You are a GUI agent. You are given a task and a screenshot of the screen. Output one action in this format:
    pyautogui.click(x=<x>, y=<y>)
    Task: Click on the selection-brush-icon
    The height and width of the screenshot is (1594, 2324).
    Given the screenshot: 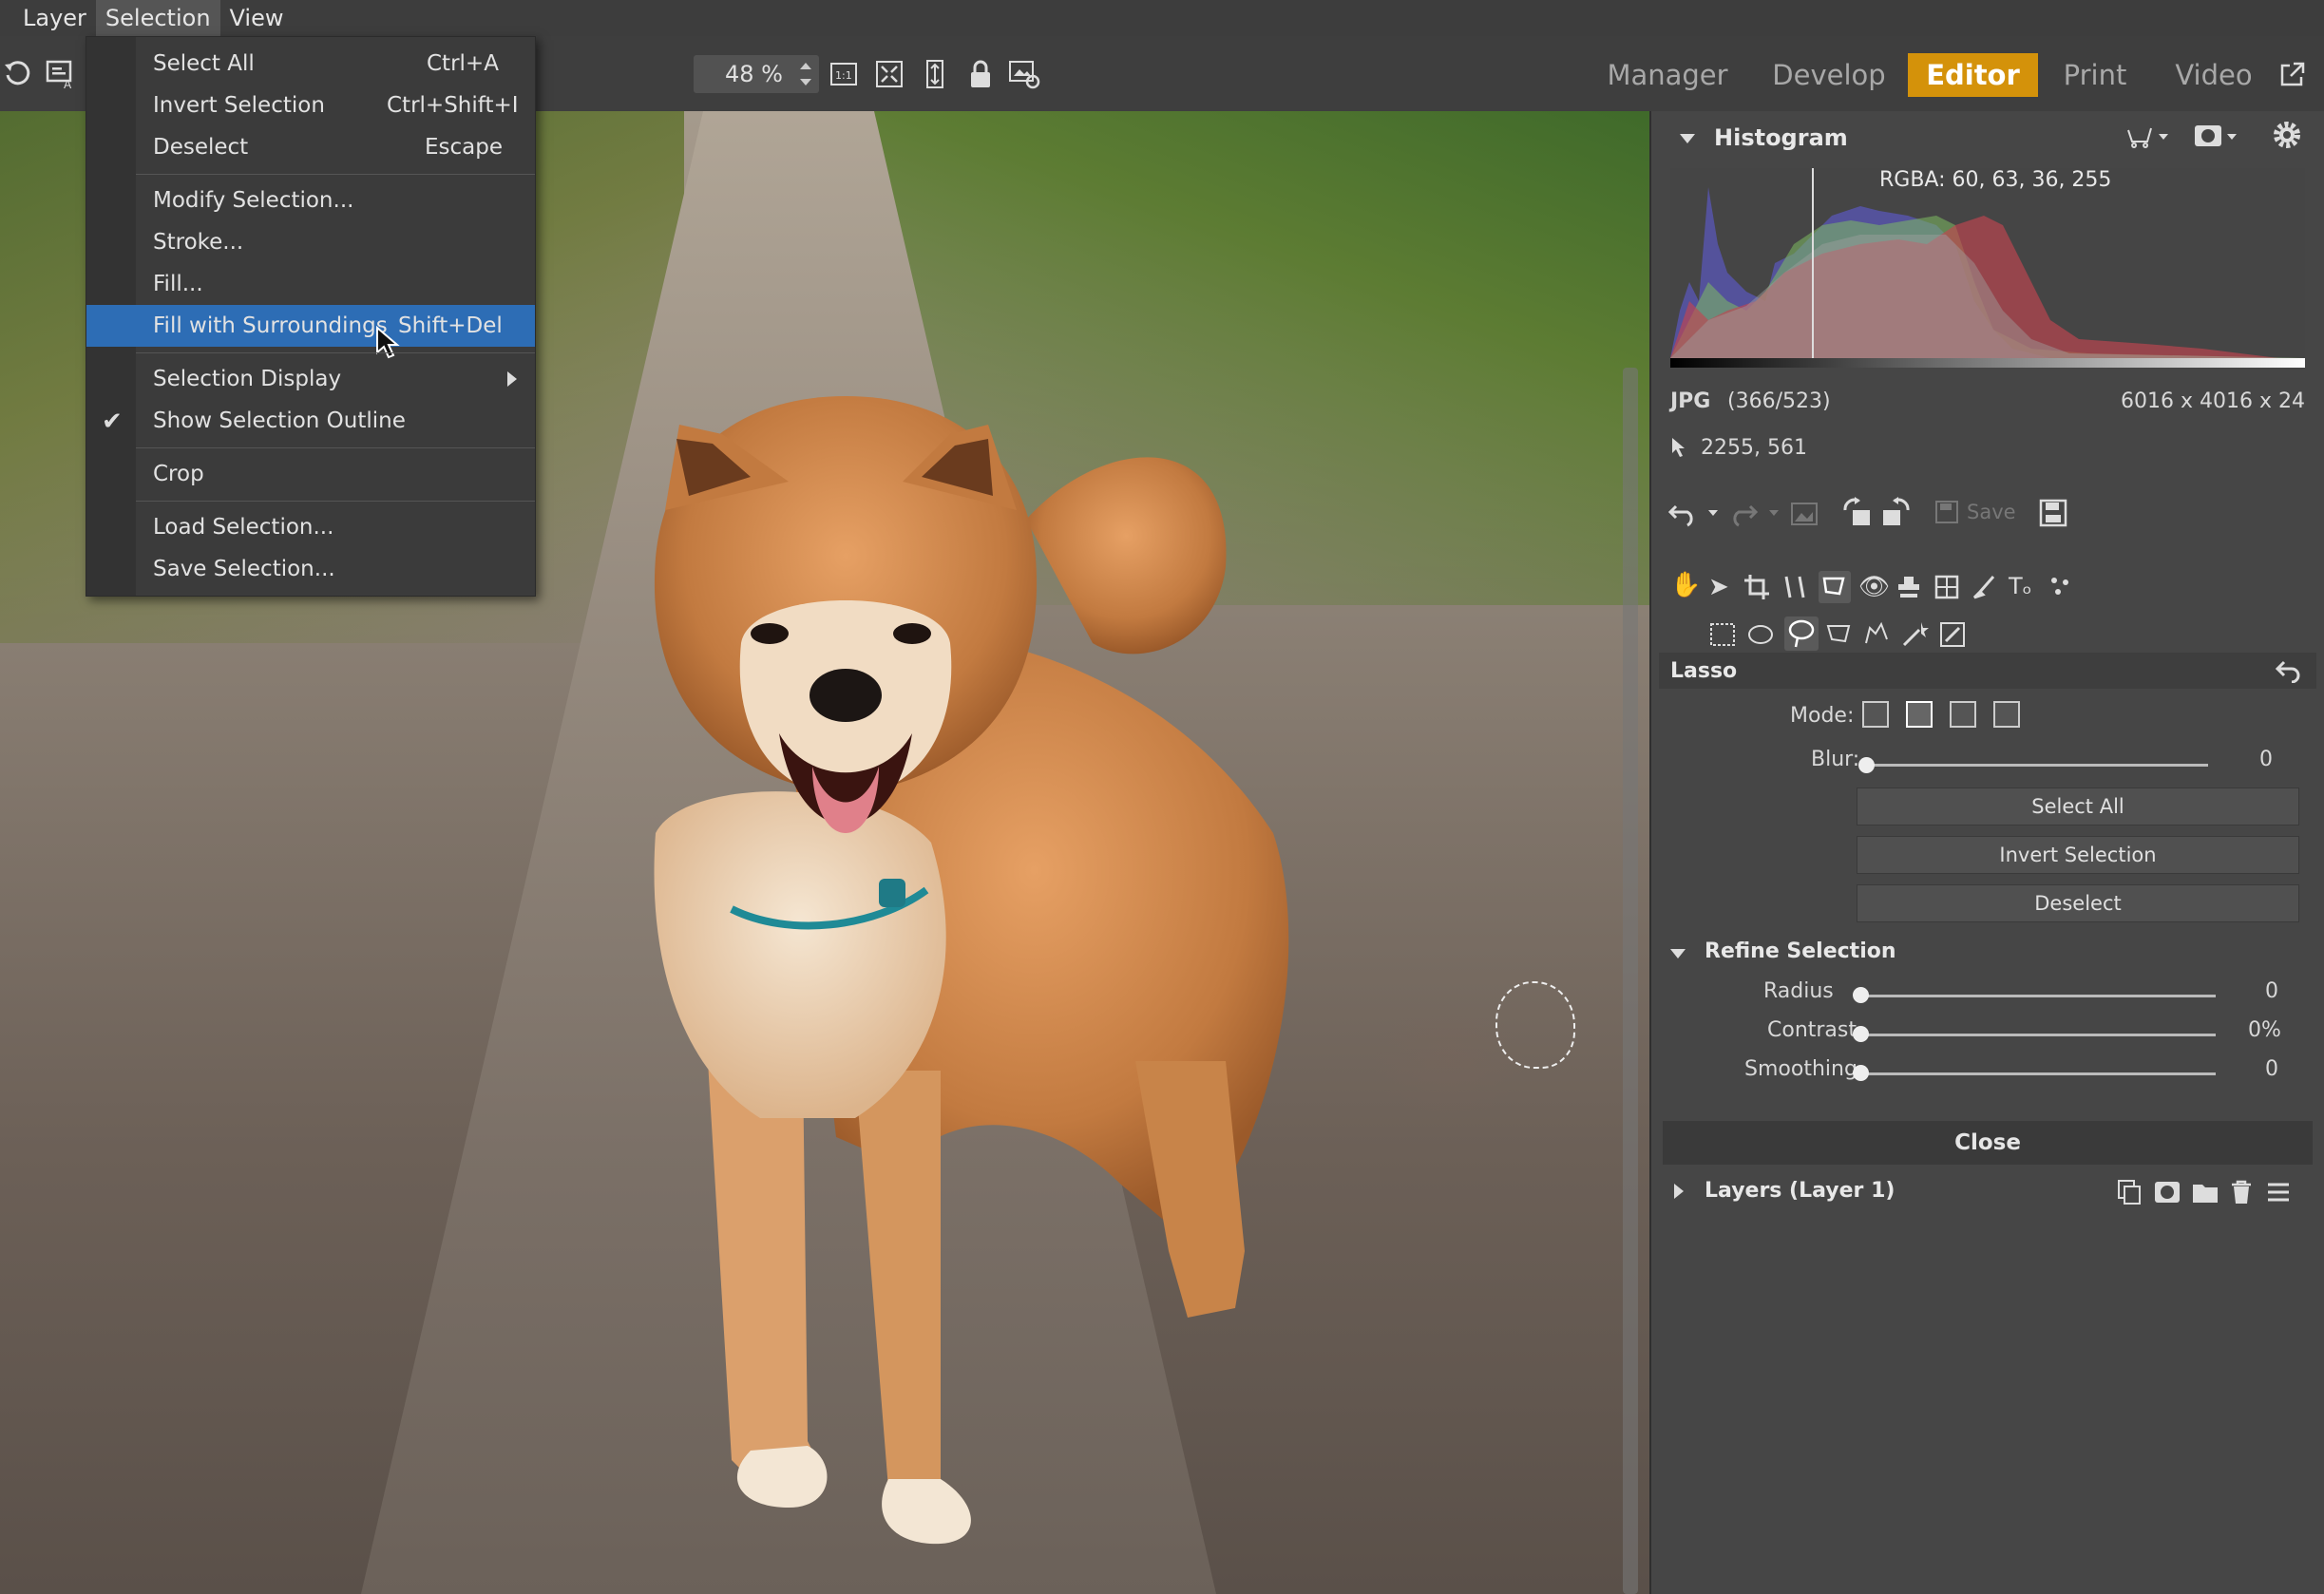 What is the action you would take?
    pyautogui.click(x=1952, y=635)
    